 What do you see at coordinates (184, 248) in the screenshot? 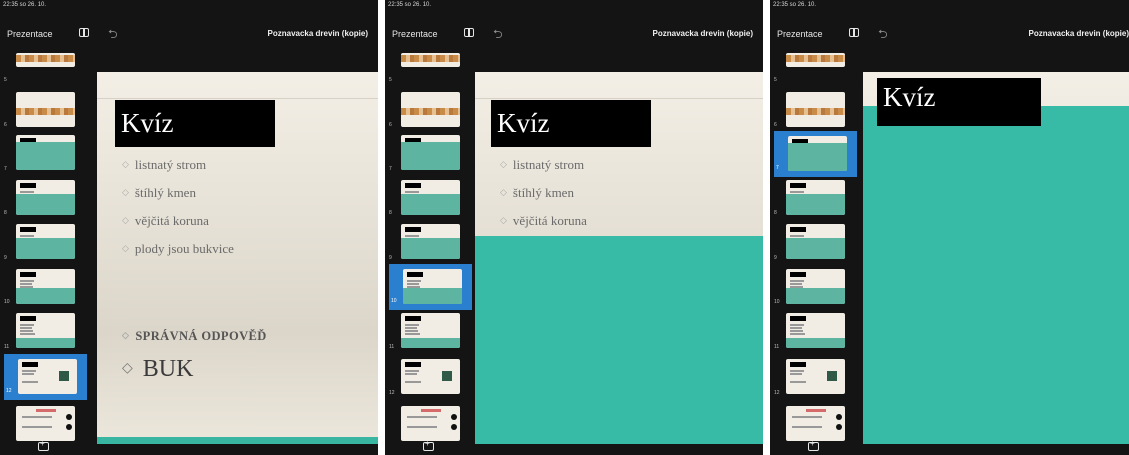
I see `bullet-text: plody jsou bukvice` at bounding box center [184, 248].